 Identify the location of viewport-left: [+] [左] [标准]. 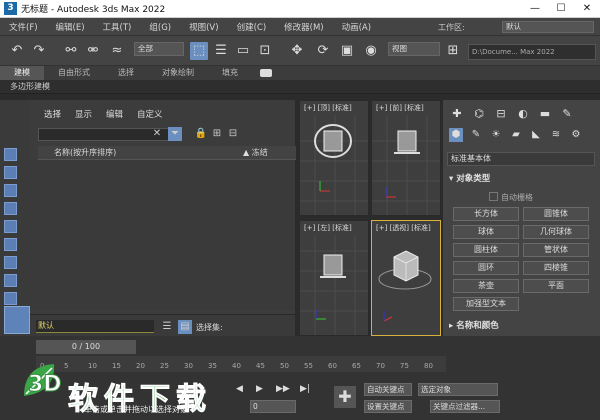
(334, 278).